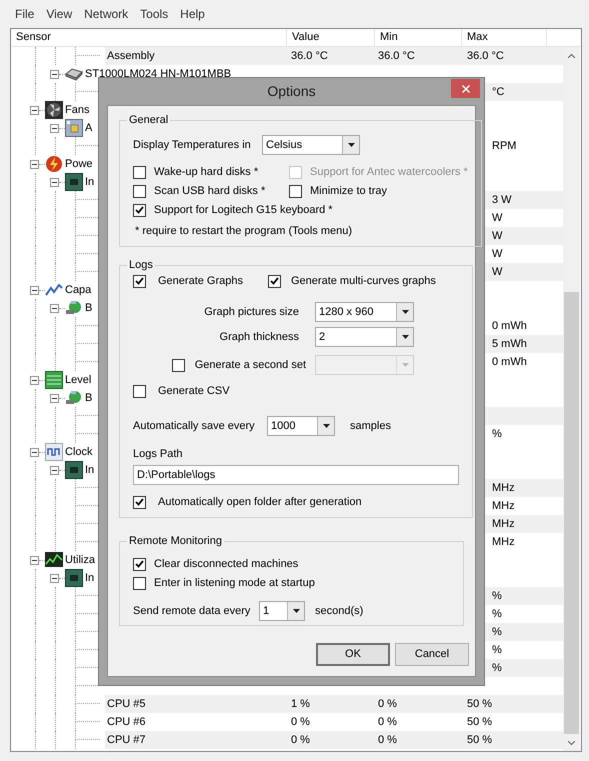  I want to click on checkbox-label: Minimize to tray, so click(349, 191).